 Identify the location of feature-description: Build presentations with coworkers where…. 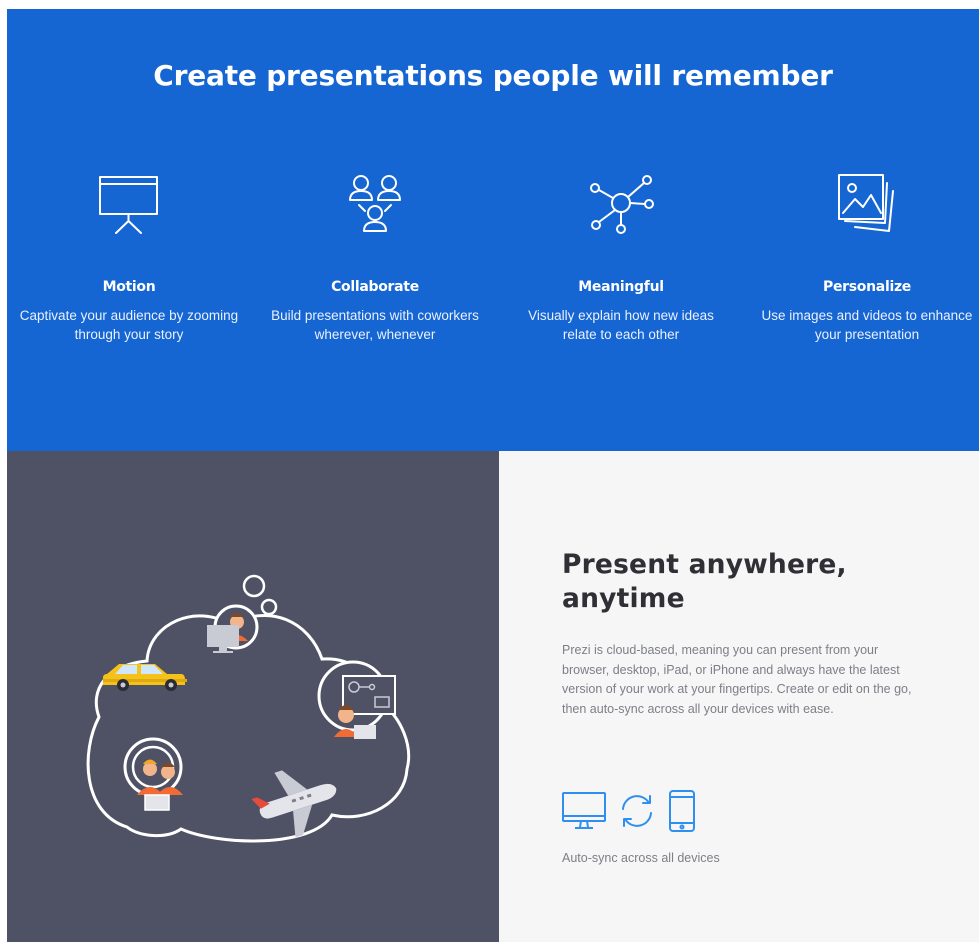
(375, 325).